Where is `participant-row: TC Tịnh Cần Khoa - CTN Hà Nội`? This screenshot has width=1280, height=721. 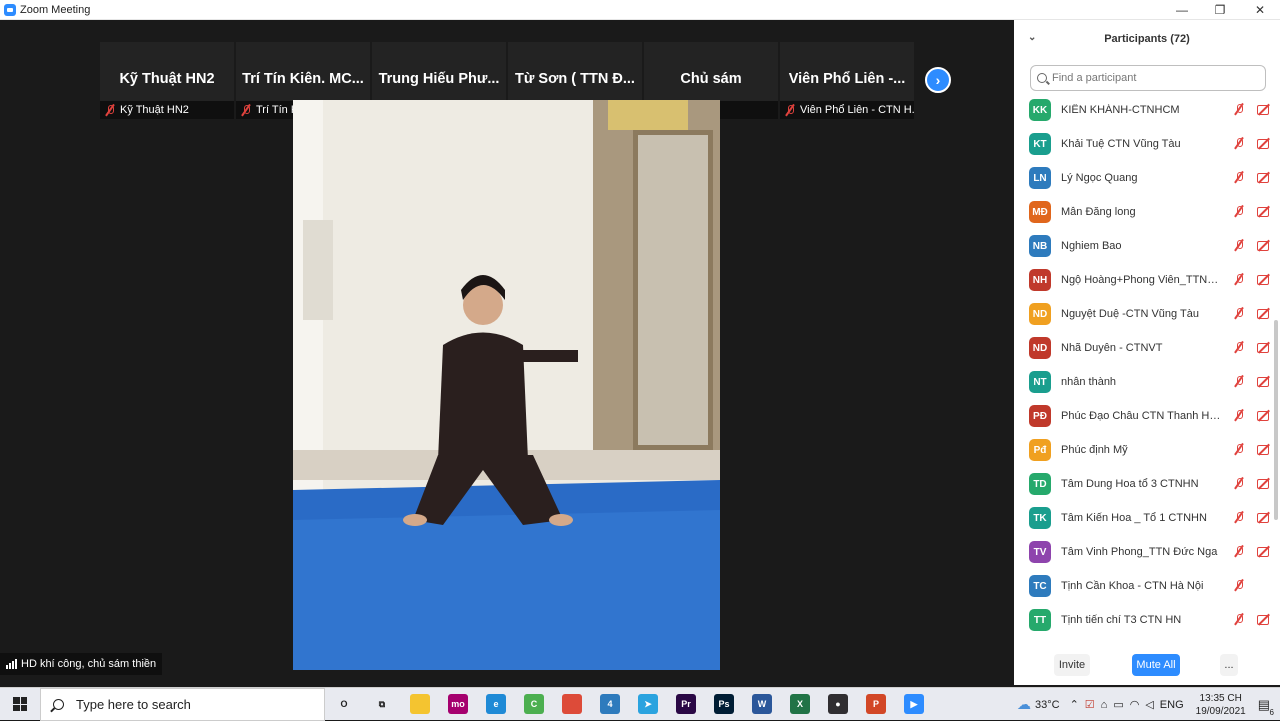 participant-row: TC Tịnh Cần Khoa - CTN Hà Nội is located at coordinates (1143, 586).